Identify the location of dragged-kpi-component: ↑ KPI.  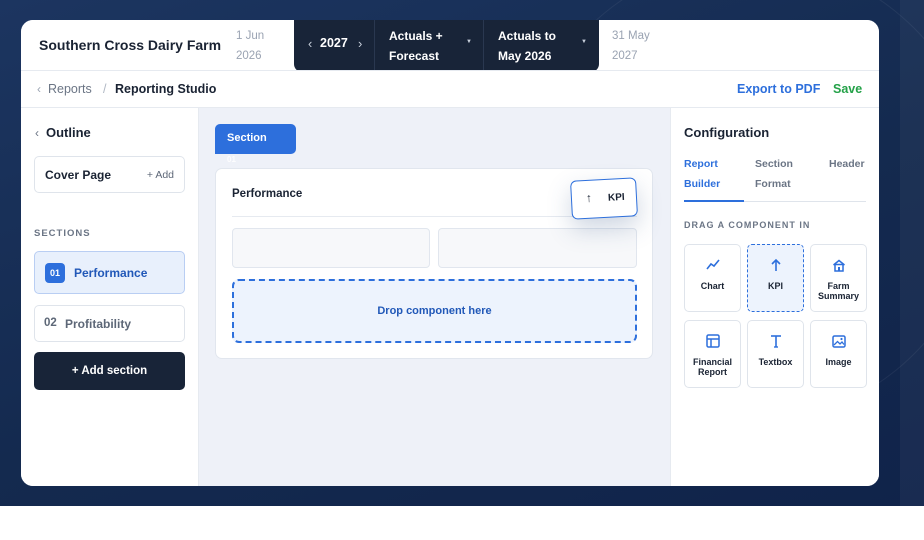
(604, 198).